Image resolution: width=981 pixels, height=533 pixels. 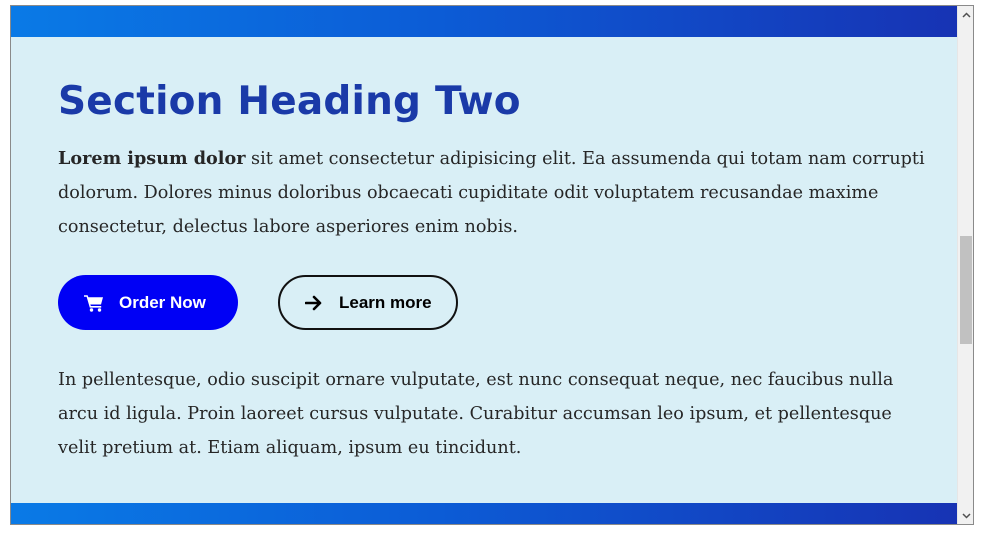 I want to click on scroll-down-button, so click(x=965, y=515).